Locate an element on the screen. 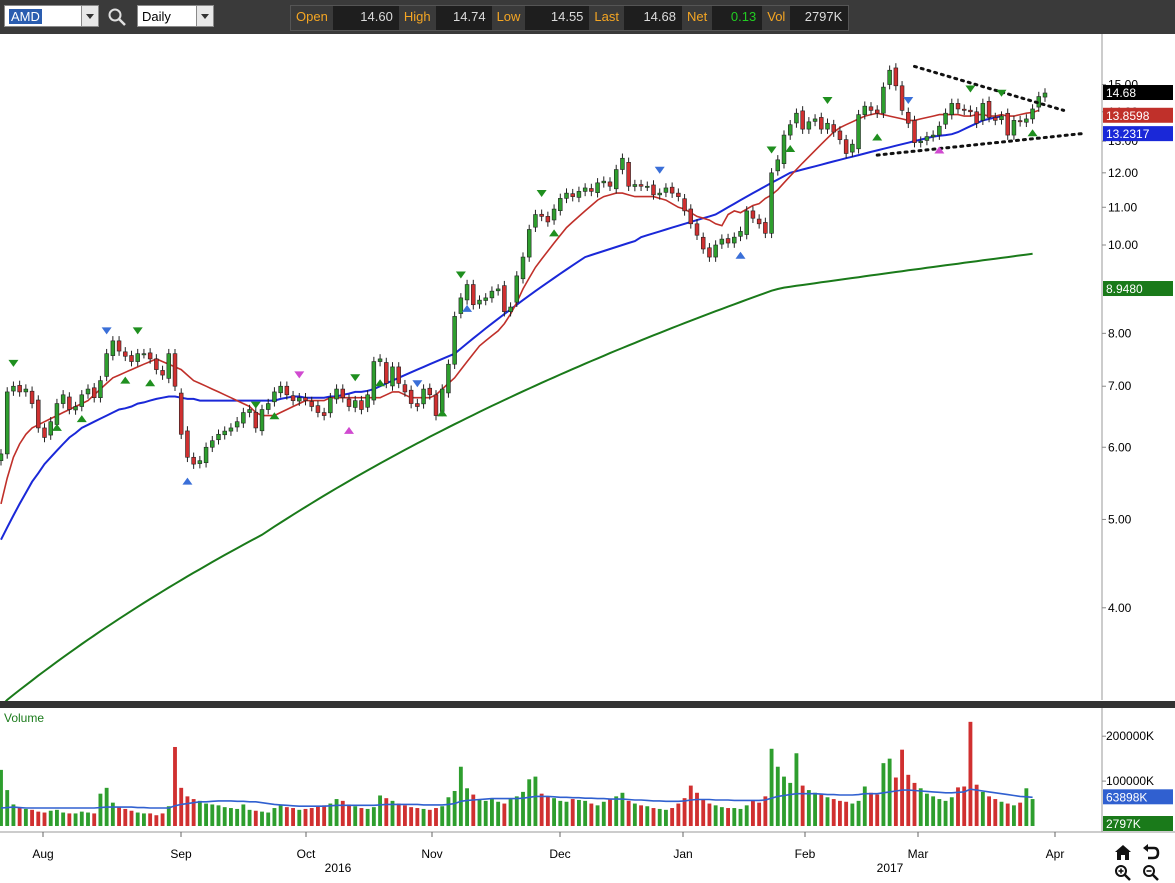  symbol-dropdown-icon is located at coordinates (89, 16).